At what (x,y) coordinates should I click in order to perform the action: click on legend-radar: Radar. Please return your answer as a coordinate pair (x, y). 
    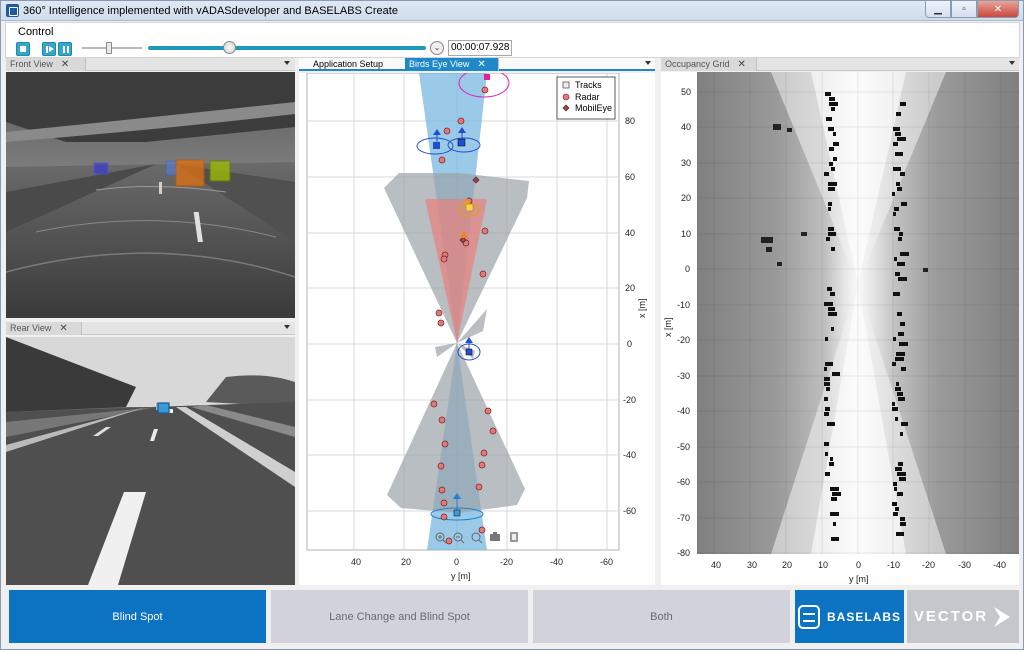
    Looking at the image, I should click on (587, 97).